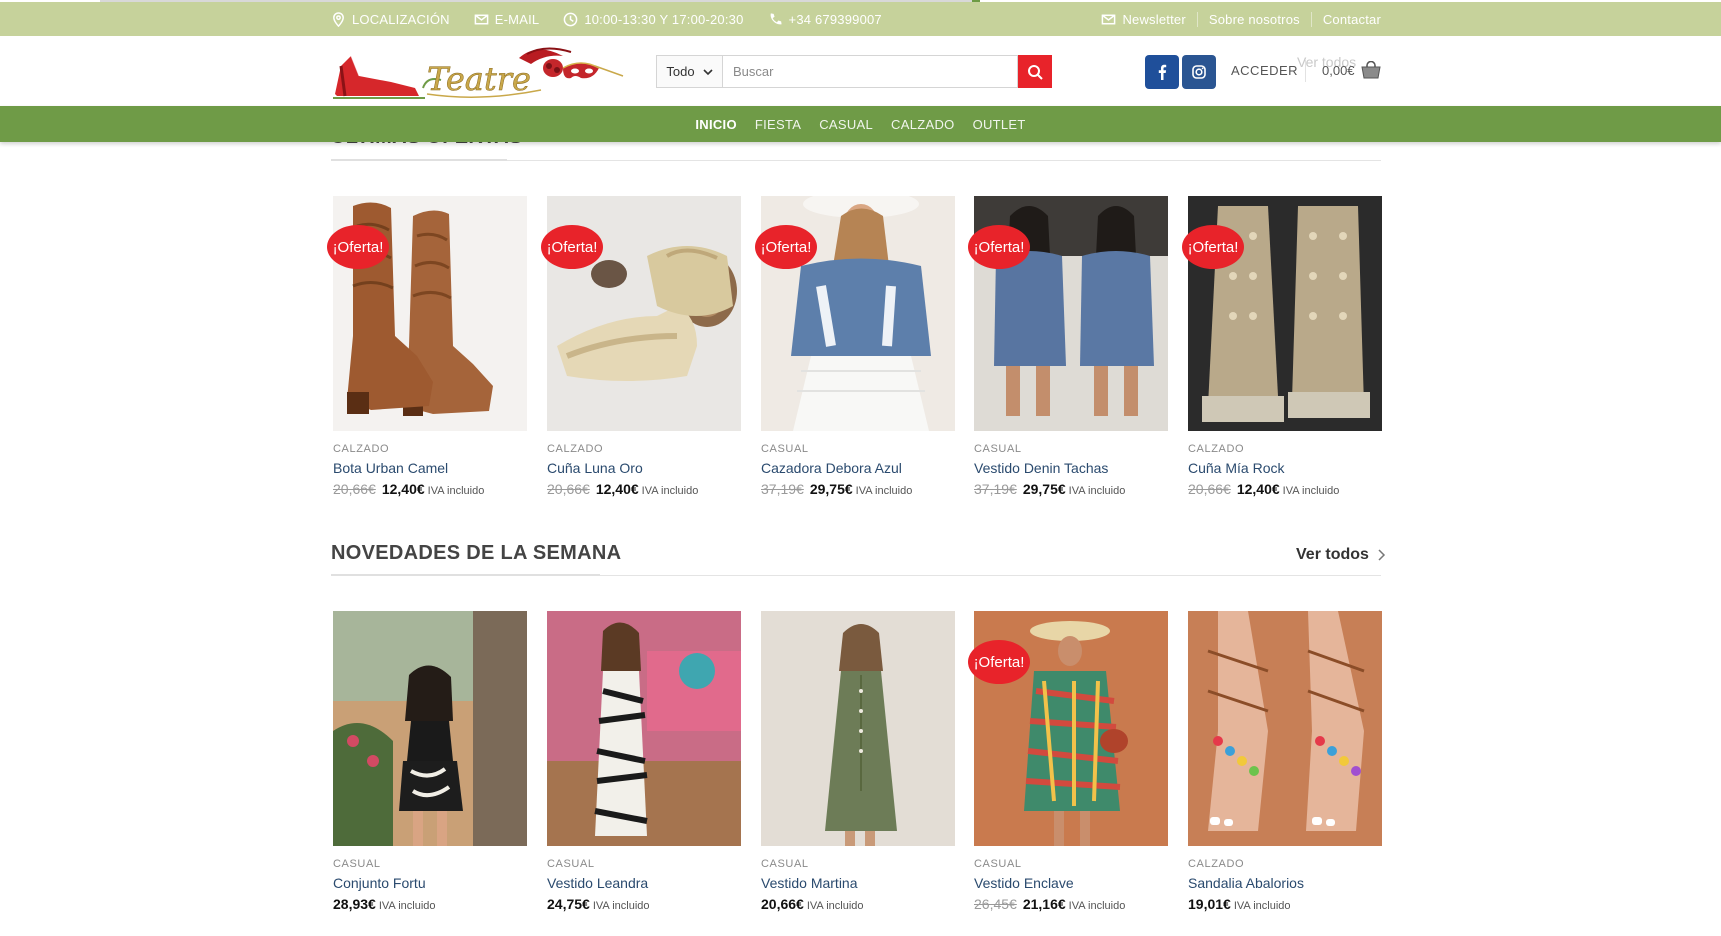 The width and height of the screenshot is (1721, 936). I want to click on nav-item-calzado: CALZADO, so click(923, 124).